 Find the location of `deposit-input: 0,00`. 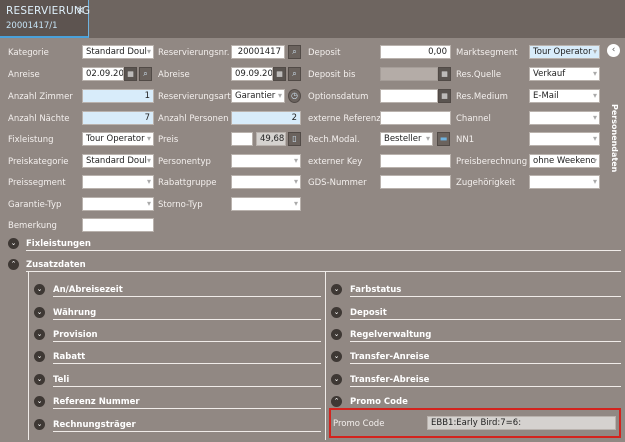

deposit-input: 0,00 is located at coordinates (415, 52).